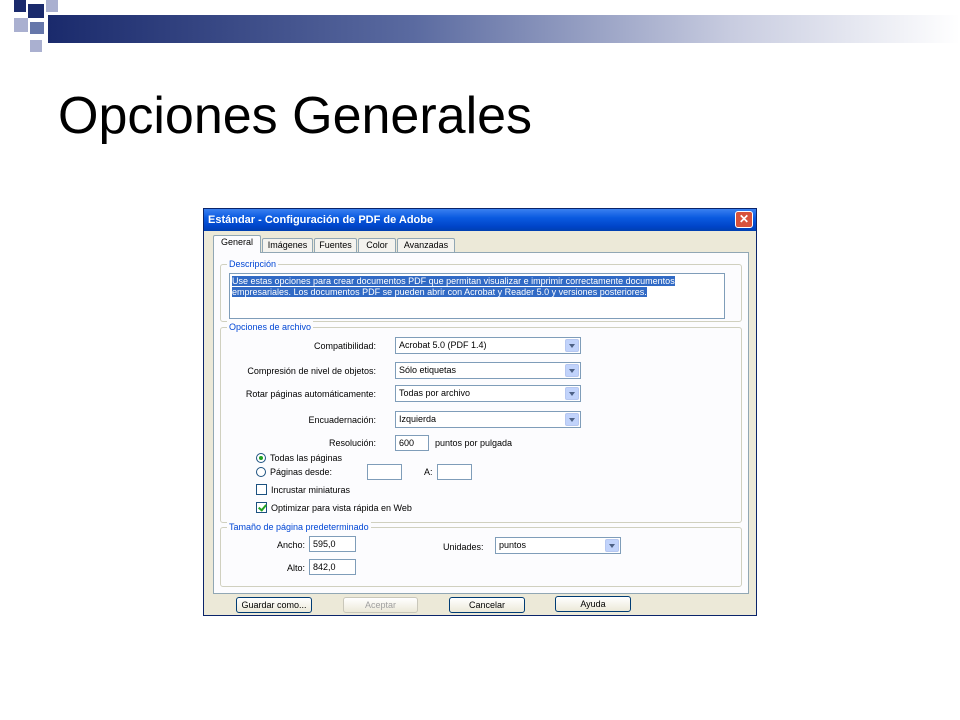  What do you see at coordinates (295, 568) in the screenshot?
I see `height-label: Alto:` at bounding box center [295, 568].